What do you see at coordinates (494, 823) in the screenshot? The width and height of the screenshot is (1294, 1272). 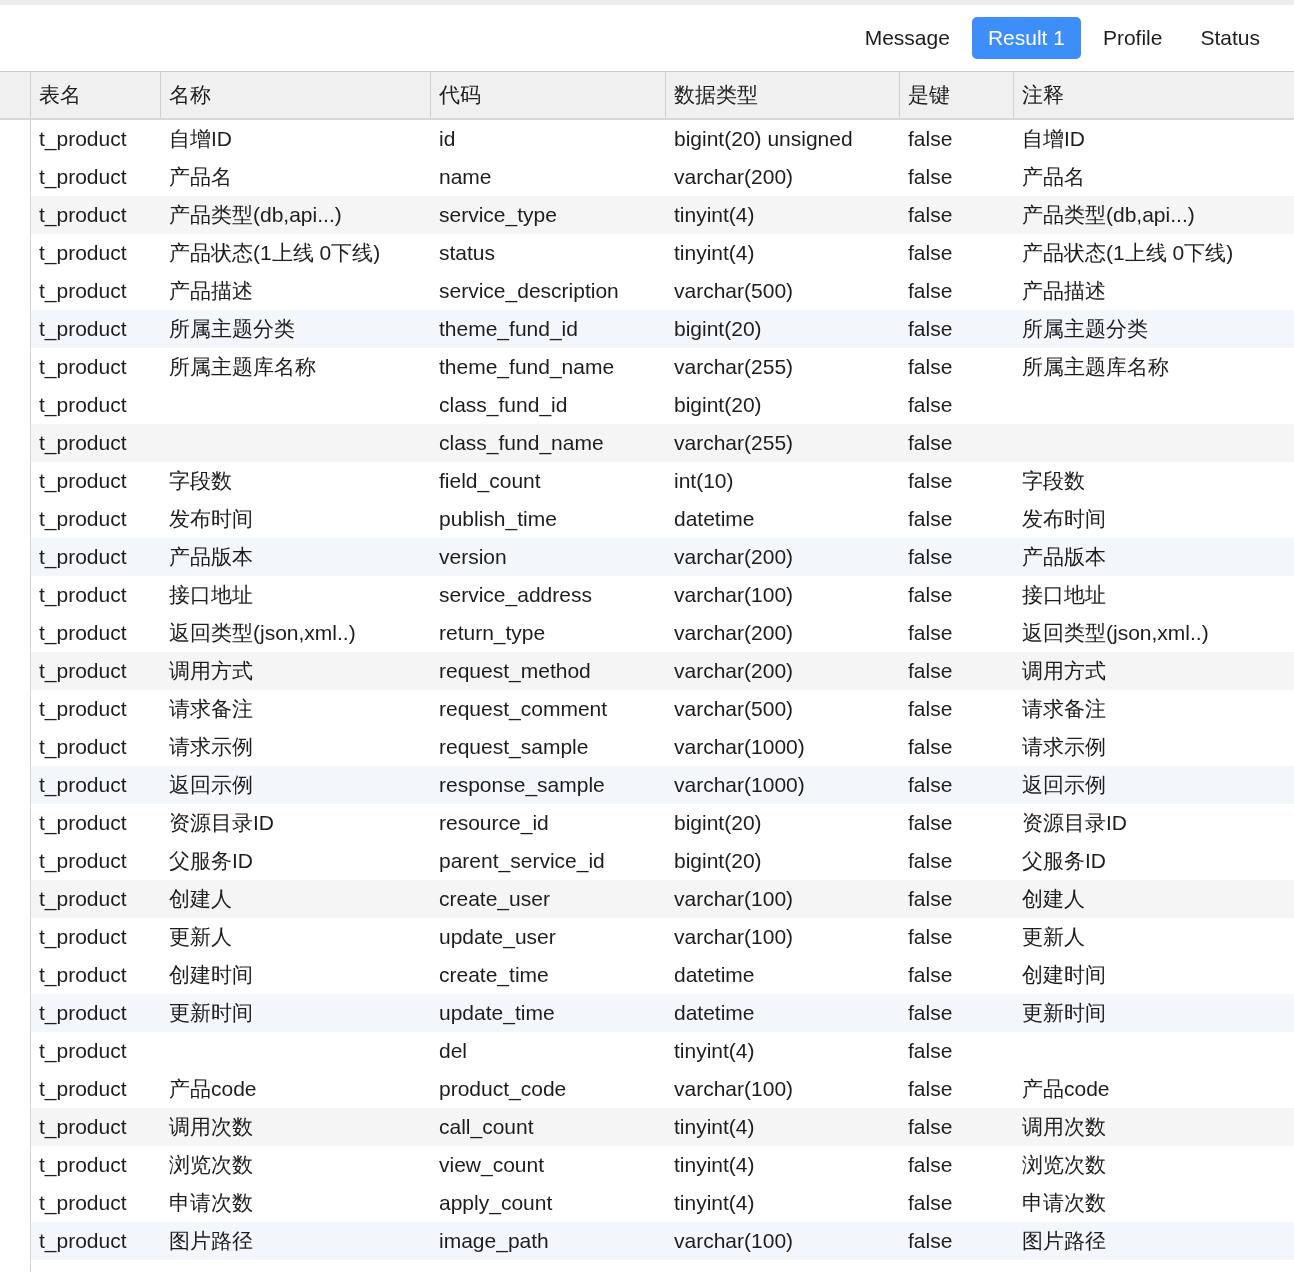 I see `table-cell: resource_id` at bounding box center [494, 823].